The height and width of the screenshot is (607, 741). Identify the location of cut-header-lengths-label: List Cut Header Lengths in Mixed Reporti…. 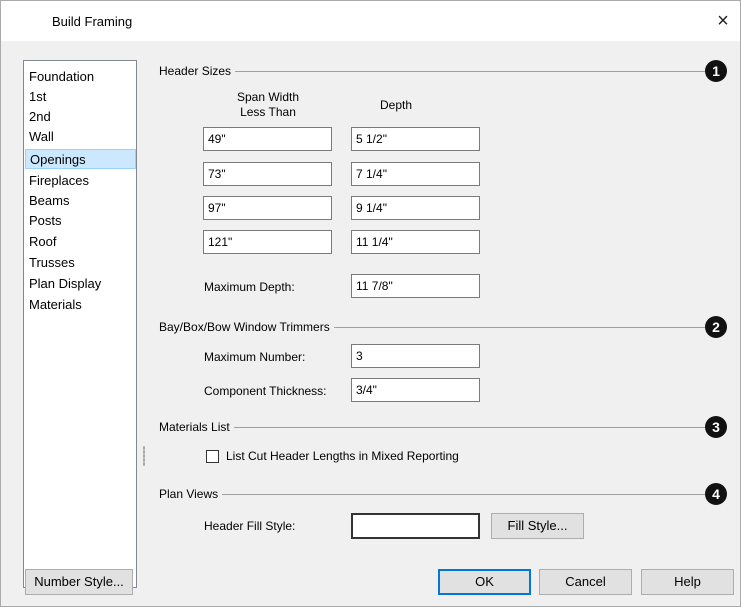
(342, 456).